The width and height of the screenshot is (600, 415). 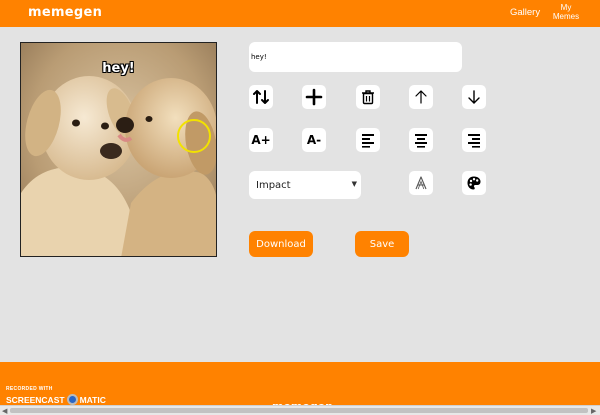 What do you see at coordinates (305, 185) in the screenshot?
I see `font-family-select: Impact ▼` at bounding box center [305, 185].